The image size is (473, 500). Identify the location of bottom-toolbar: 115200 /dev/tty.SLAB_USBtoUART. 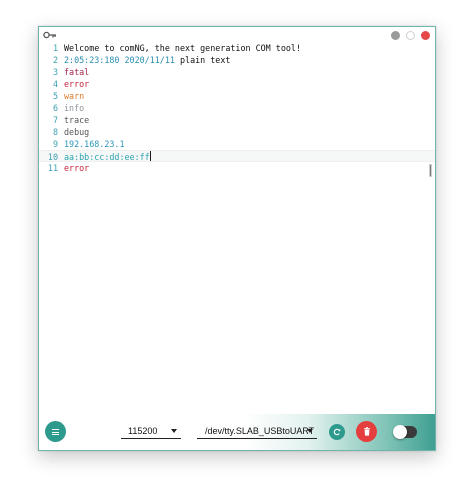
(237, 432).